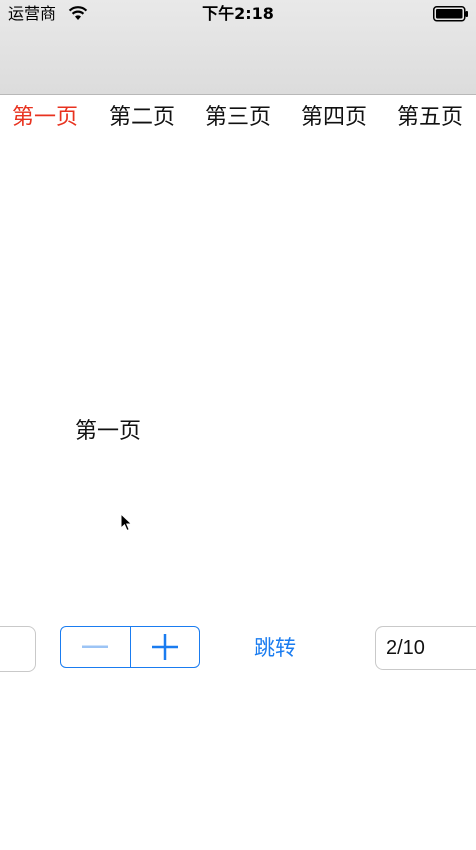 This screenshot has height=850, width=476. Describe the element at coordinates (142, 118) in the screenshot. I see `tab-page-2: 第二页` at that location.